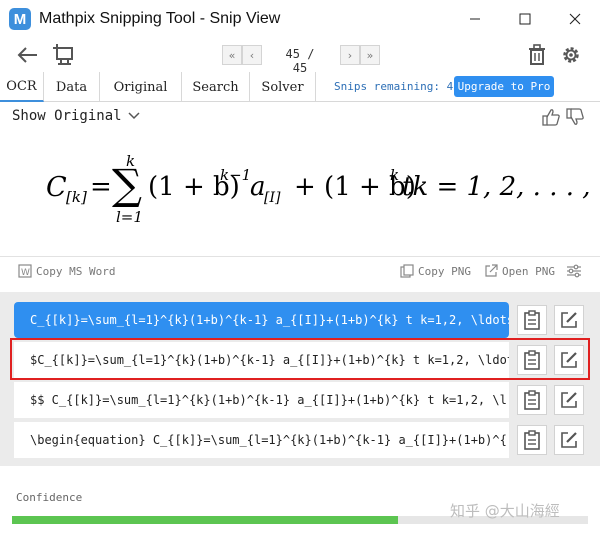 The image size is (600, 538). Describe the element at coordinates (407, 271) in the screenshot. I see `copy-icon` at that location.